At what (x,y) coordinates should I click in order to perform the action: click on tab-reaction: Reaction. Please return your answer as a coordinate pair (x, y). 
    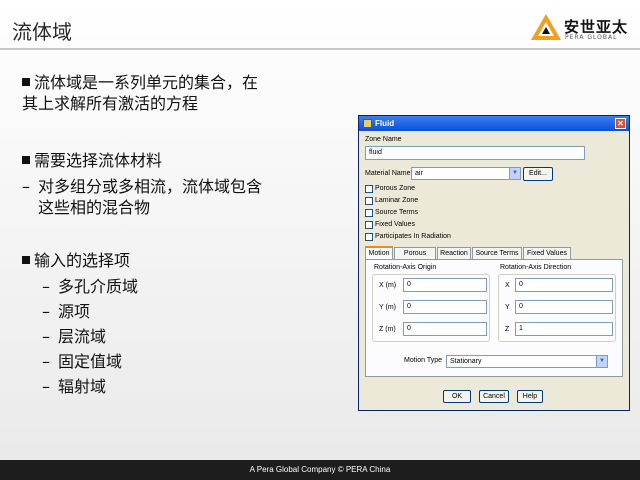
    Looking at the image, I should click on (454, 253).